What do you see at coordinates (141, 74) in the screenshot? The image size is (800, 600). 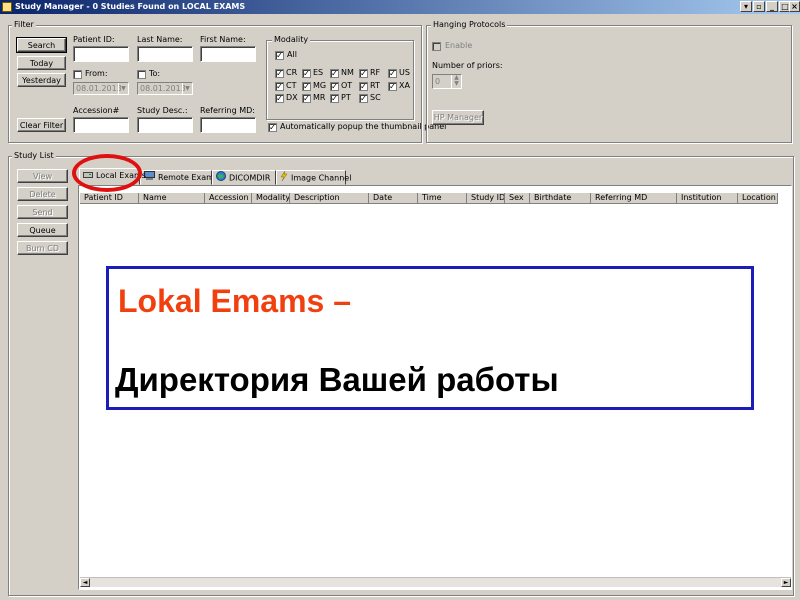 I see `to-checkbox` at bounding box center [141, 74].